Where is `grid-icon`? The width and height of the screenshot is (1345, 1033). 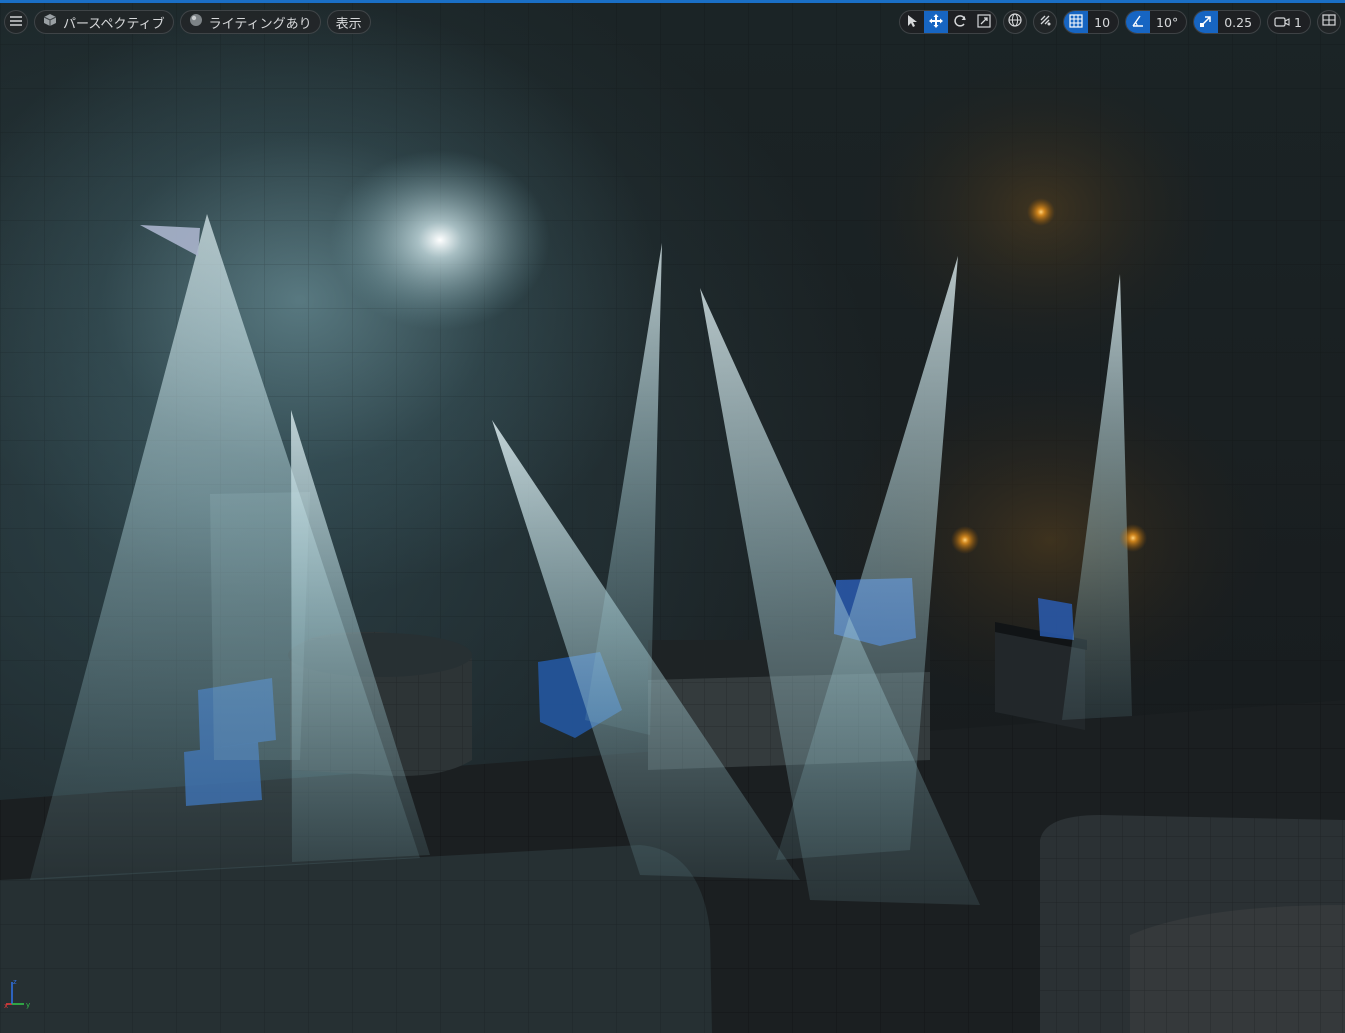
grid-icon is located at coordinates (1076, 22).